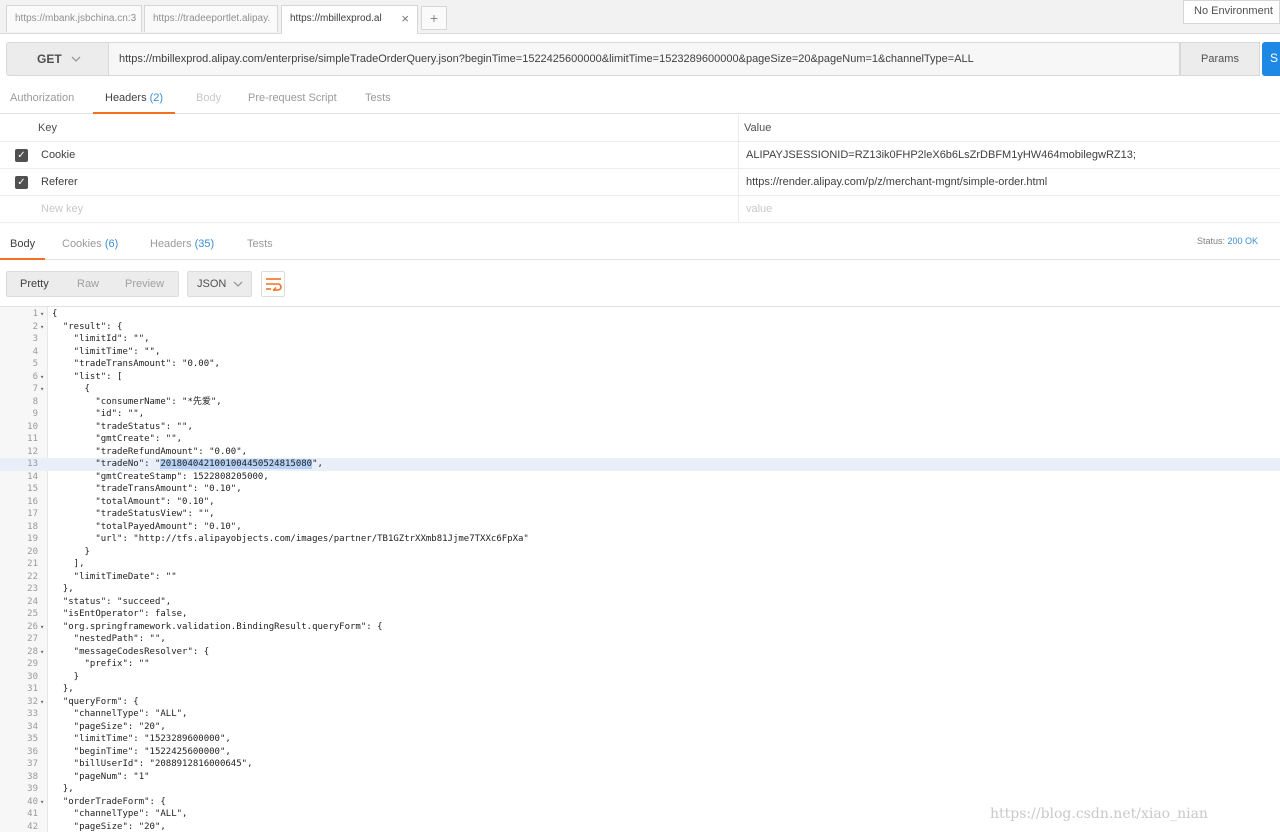  What do you see at coordinates (32, 601) in the screenshot?
I see `line-number: 24` at bounding box center [32, 601].